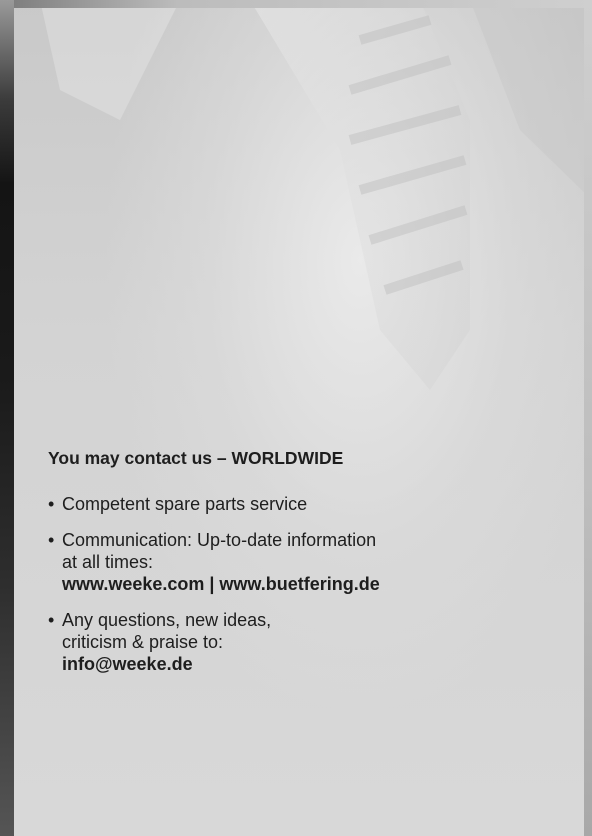 The image size is (592, 836). What do you see at coordinates (185, 504) in the screenshot?
I see `item-text: Competent spare parts service` at bounding box center [185, 504].